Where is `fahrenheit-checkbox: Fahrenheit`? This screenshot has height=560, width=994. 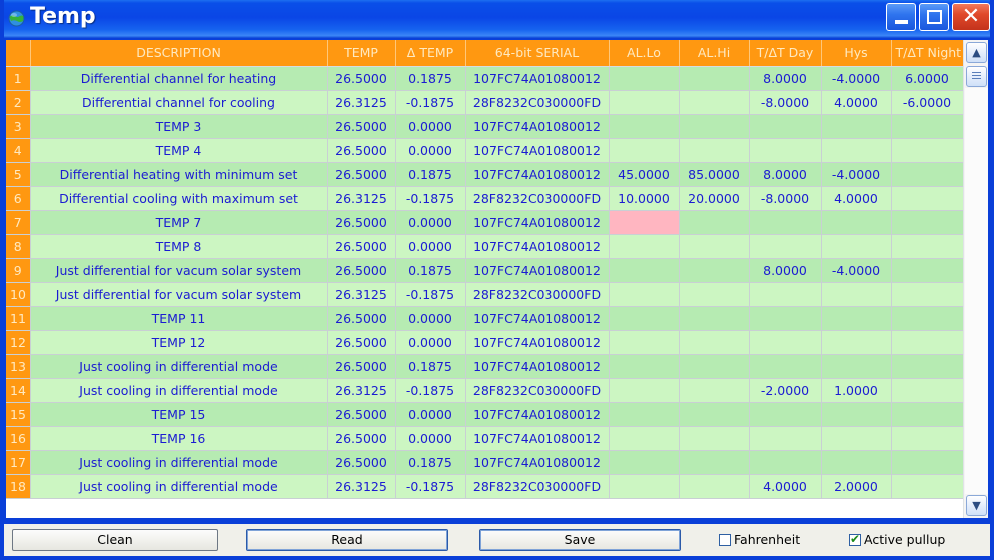 fahrenheit-checkbox: Fahrenheit is located at coordinates (759, 539).